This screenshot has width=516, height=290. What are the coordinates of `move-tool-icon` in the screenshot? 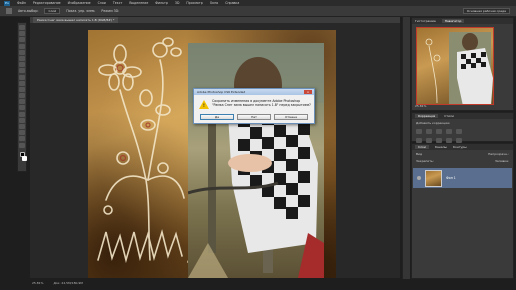 It's located at (9, 11).